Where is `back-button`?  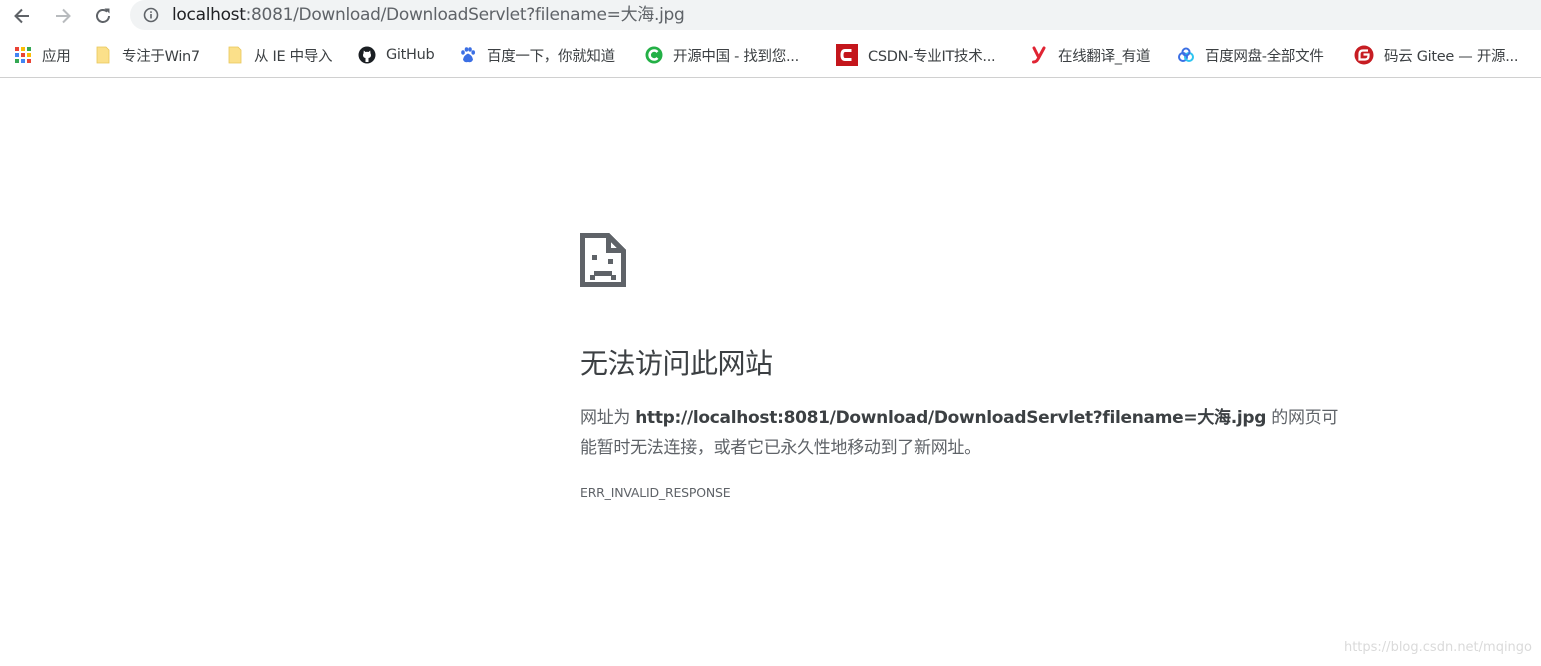 back-button is located at coordinates (22, 16).